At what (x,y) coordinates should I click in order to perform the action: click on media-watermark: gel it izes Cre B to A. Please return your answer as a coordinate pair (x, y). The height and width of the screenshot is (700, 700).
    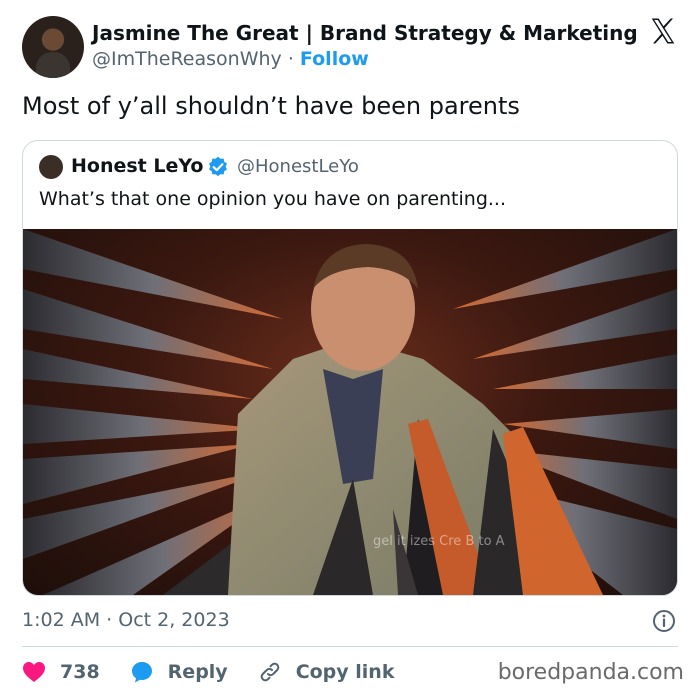
    Looking at the image, I should click on (439, 541).